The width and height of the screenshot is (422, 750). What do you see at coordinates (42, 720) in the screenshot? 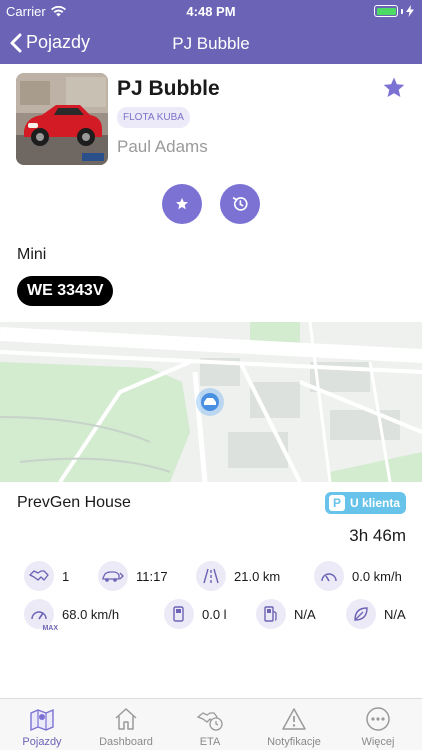
I see `map-icon` at bounding box center [42, 720].